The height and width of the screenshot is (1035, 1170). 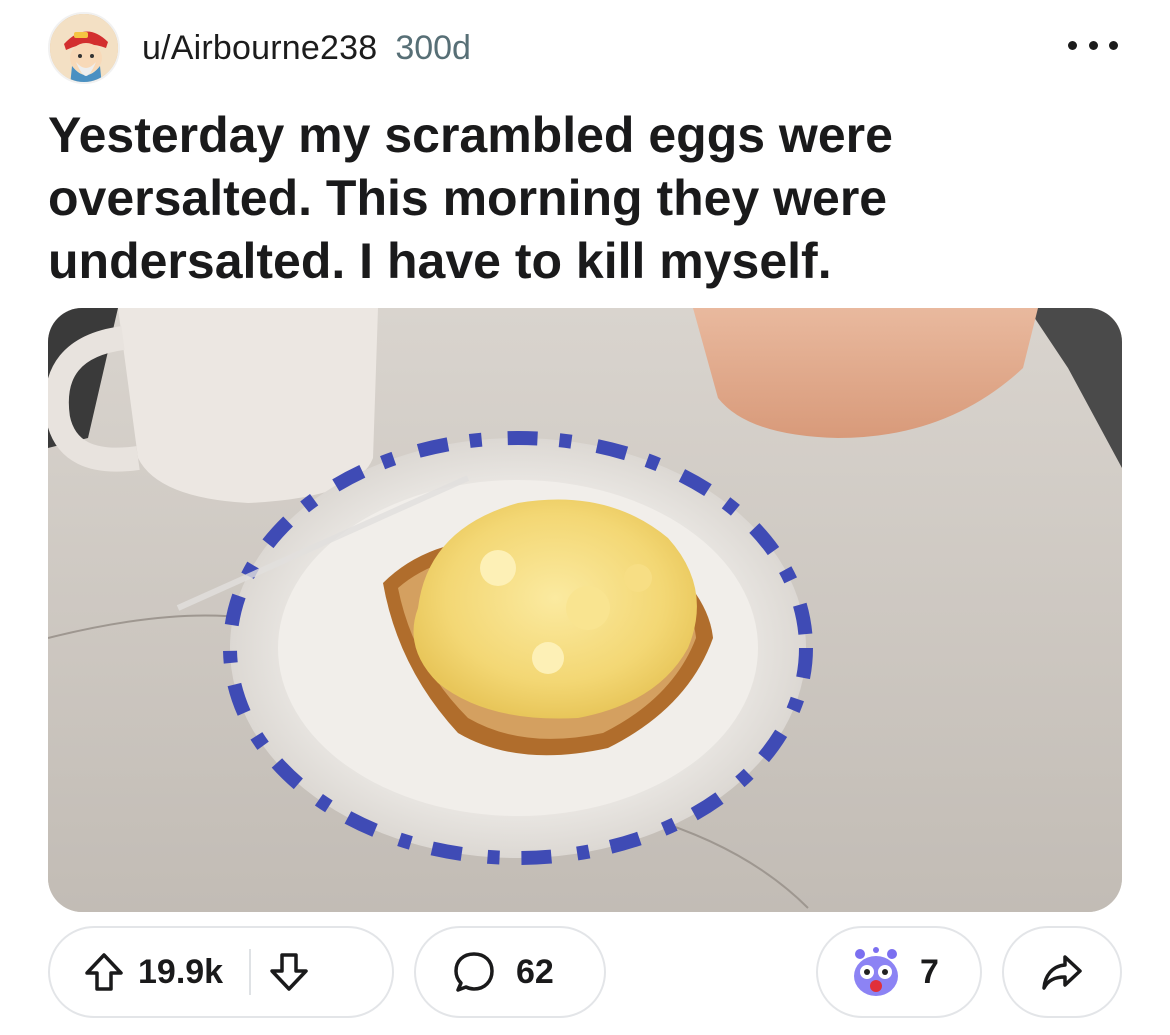 What do you see at coordinates (181, 971) in the screenshot?
I see `vote-score: 19.9k` at bounding box center [181, 971].